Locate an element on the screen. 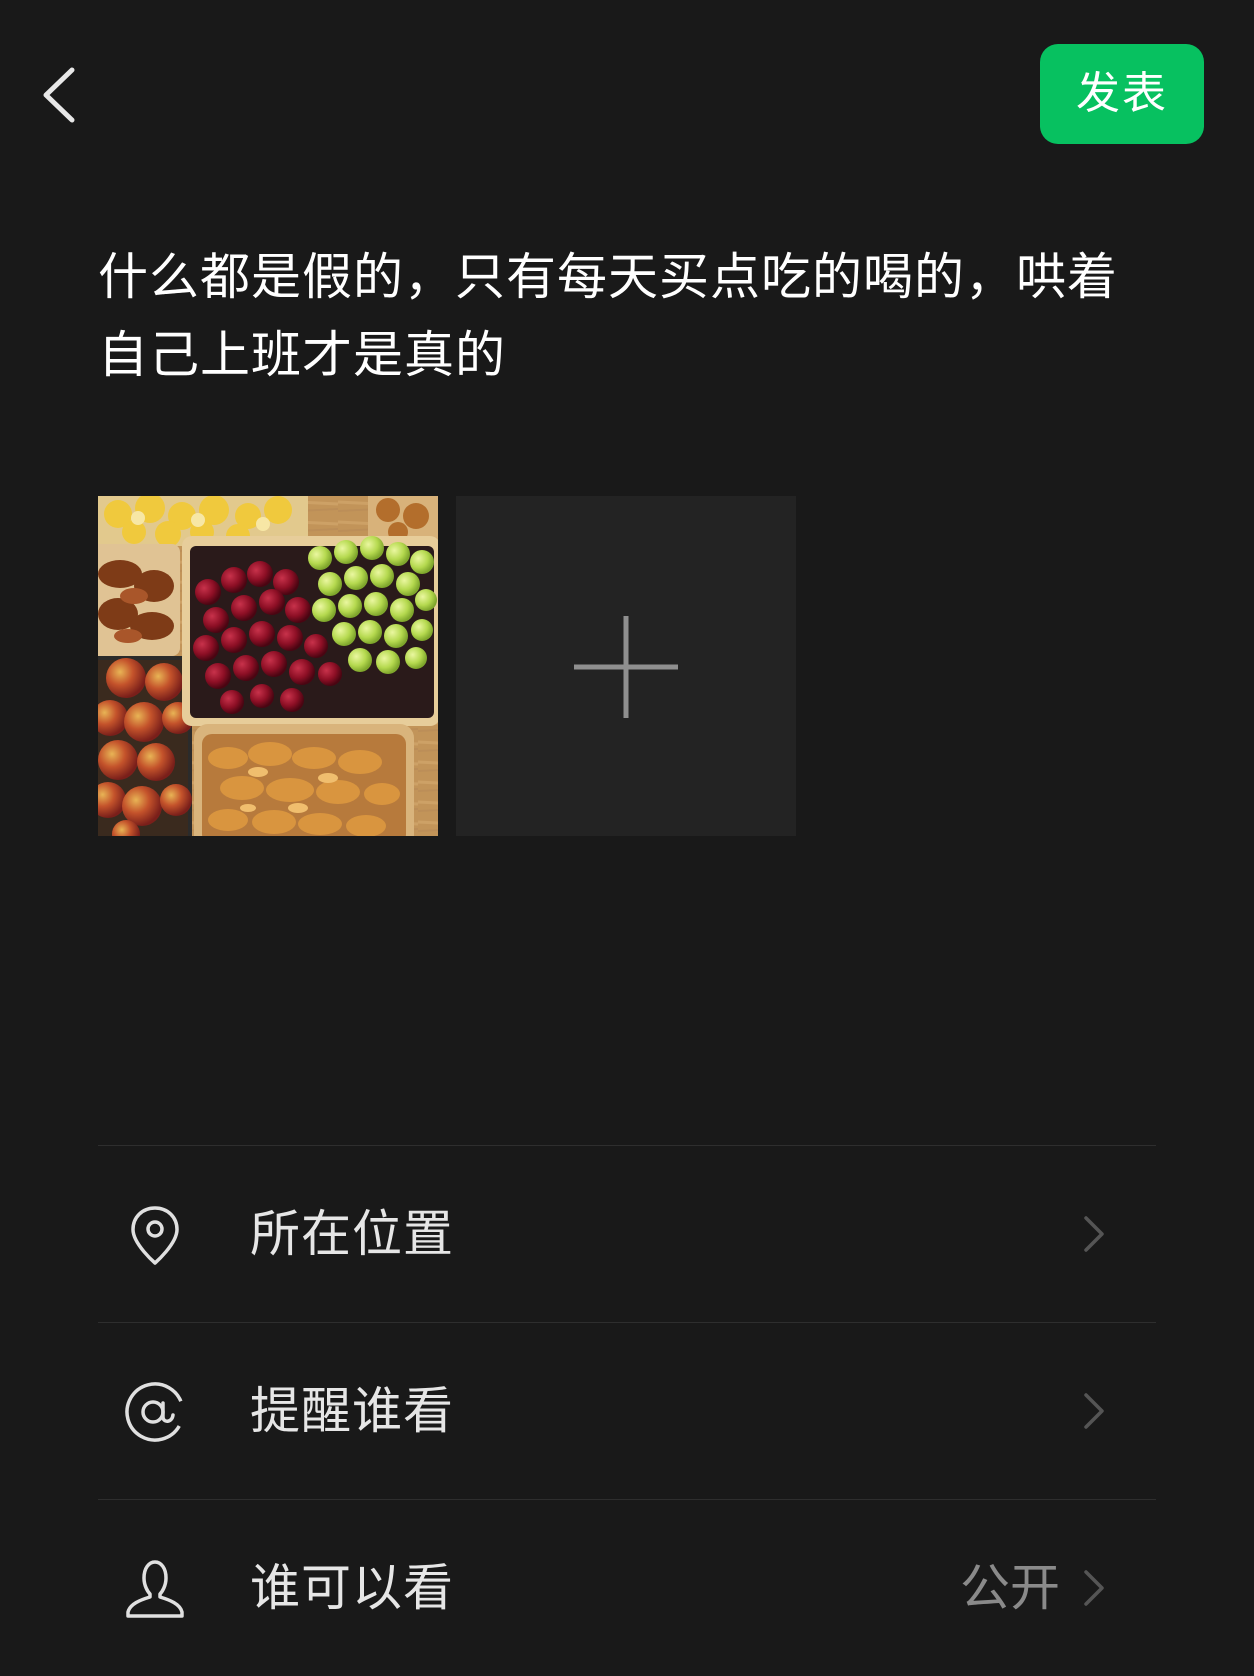 Image resolution: width=1254 pixels, height=1676 pixels. location-pin-icon is located at coordinates (155, 1235).